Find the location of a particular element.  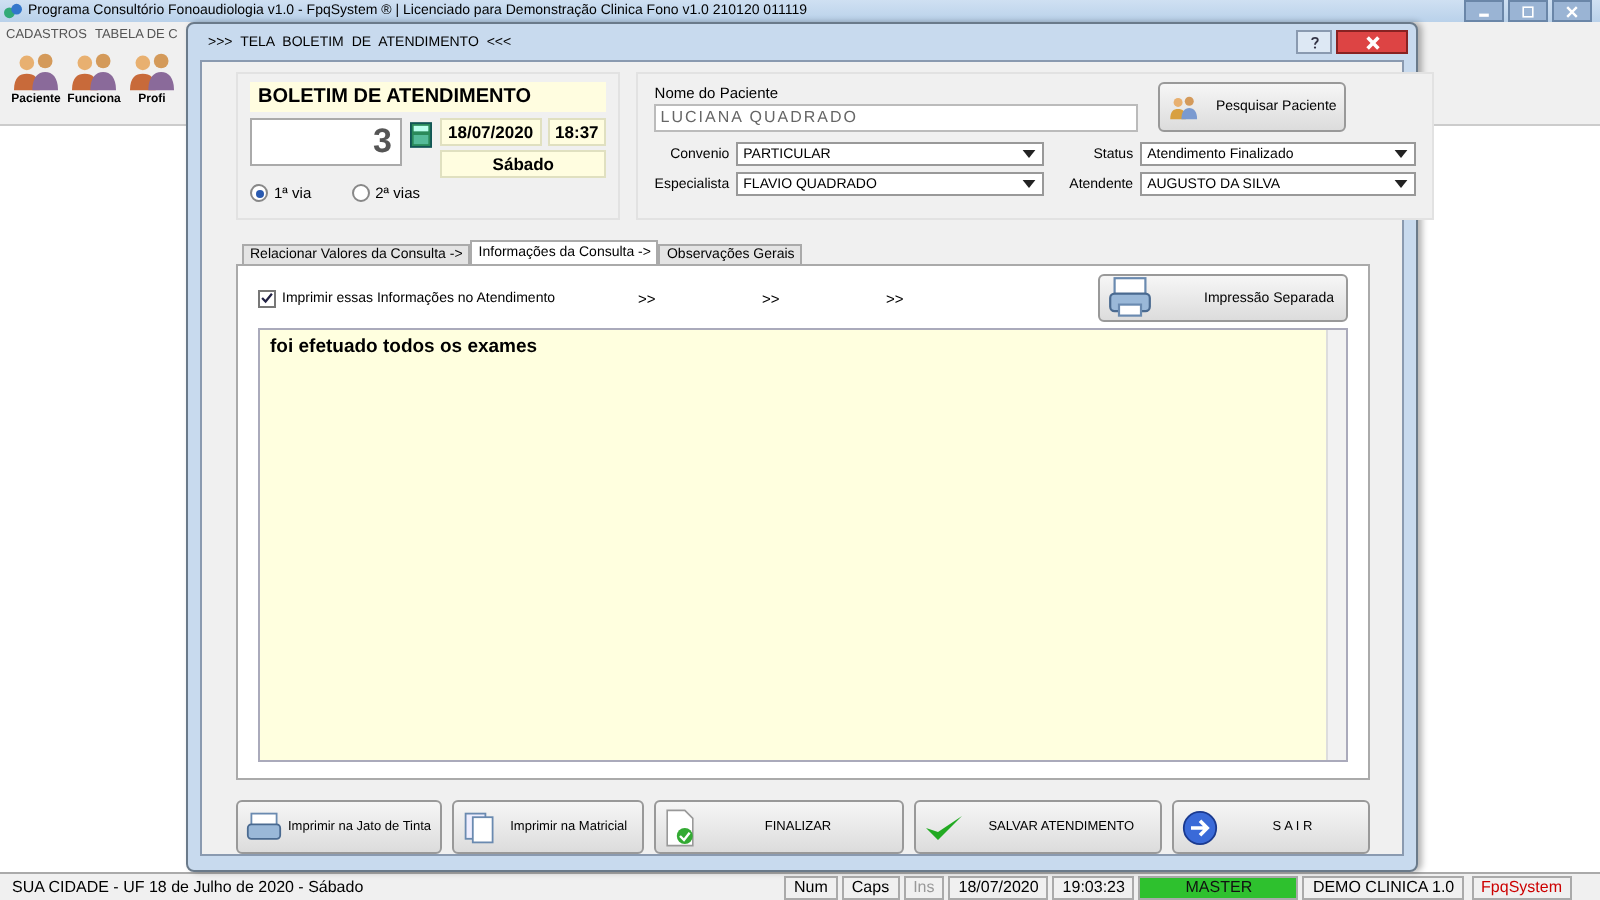

date-field: 18/07/2020 is located at coordinates (491, 132).